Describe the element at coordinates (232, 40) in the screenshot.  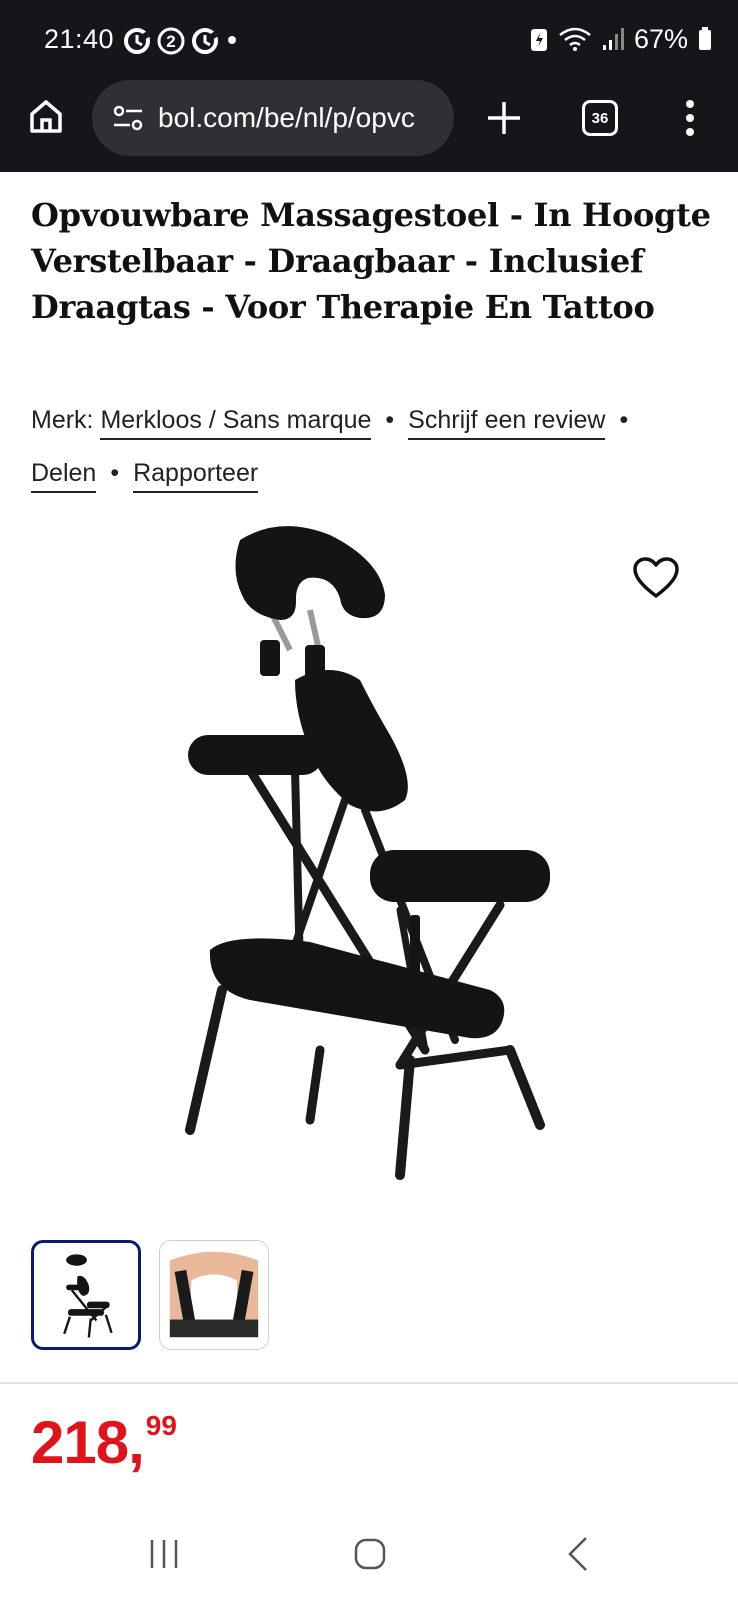
I see `notification-dot-icon` at that location.